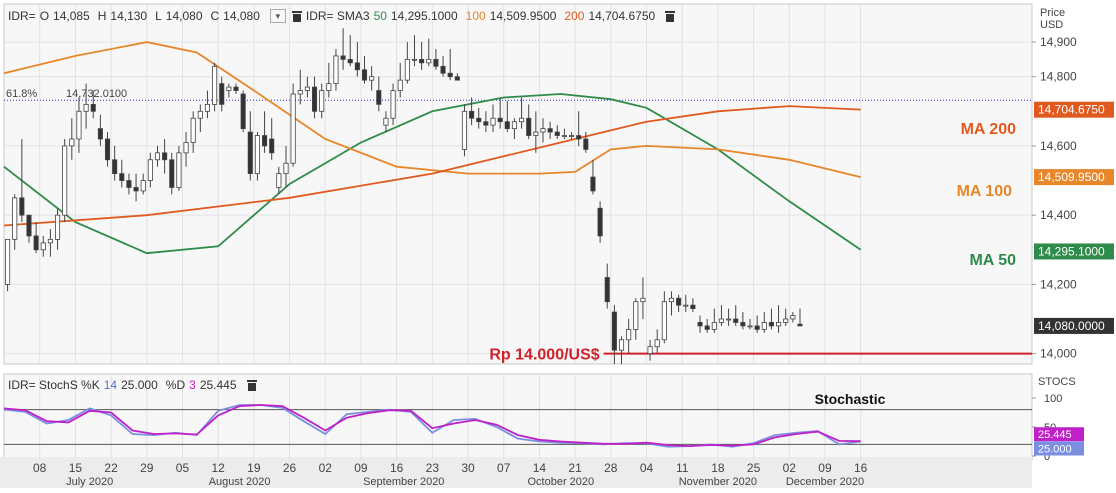 Image resolution: width=1116 pixels, height=493 pixels. Describe the element at coordinates (139, 385) in the screenshot. I see `stoch-k-value: 25.000` at that location.